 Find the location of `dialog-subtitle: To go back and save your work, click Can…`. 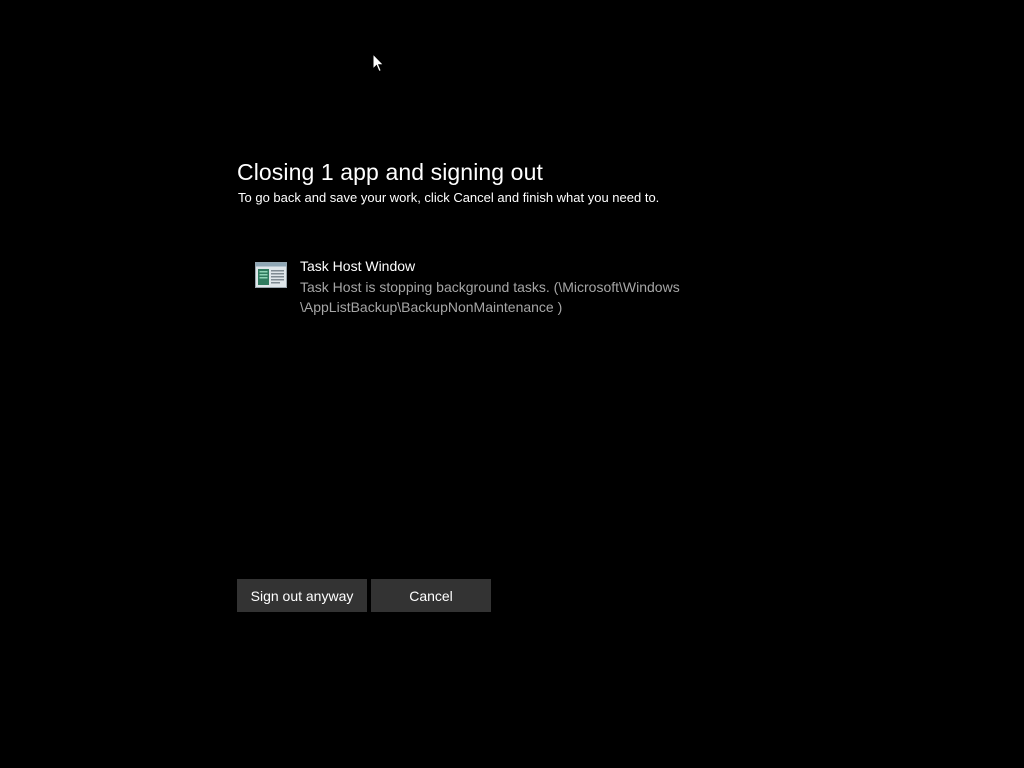

dialog-subtitle: To go back and save your work, click Can… is located at coordinates (449, 197).